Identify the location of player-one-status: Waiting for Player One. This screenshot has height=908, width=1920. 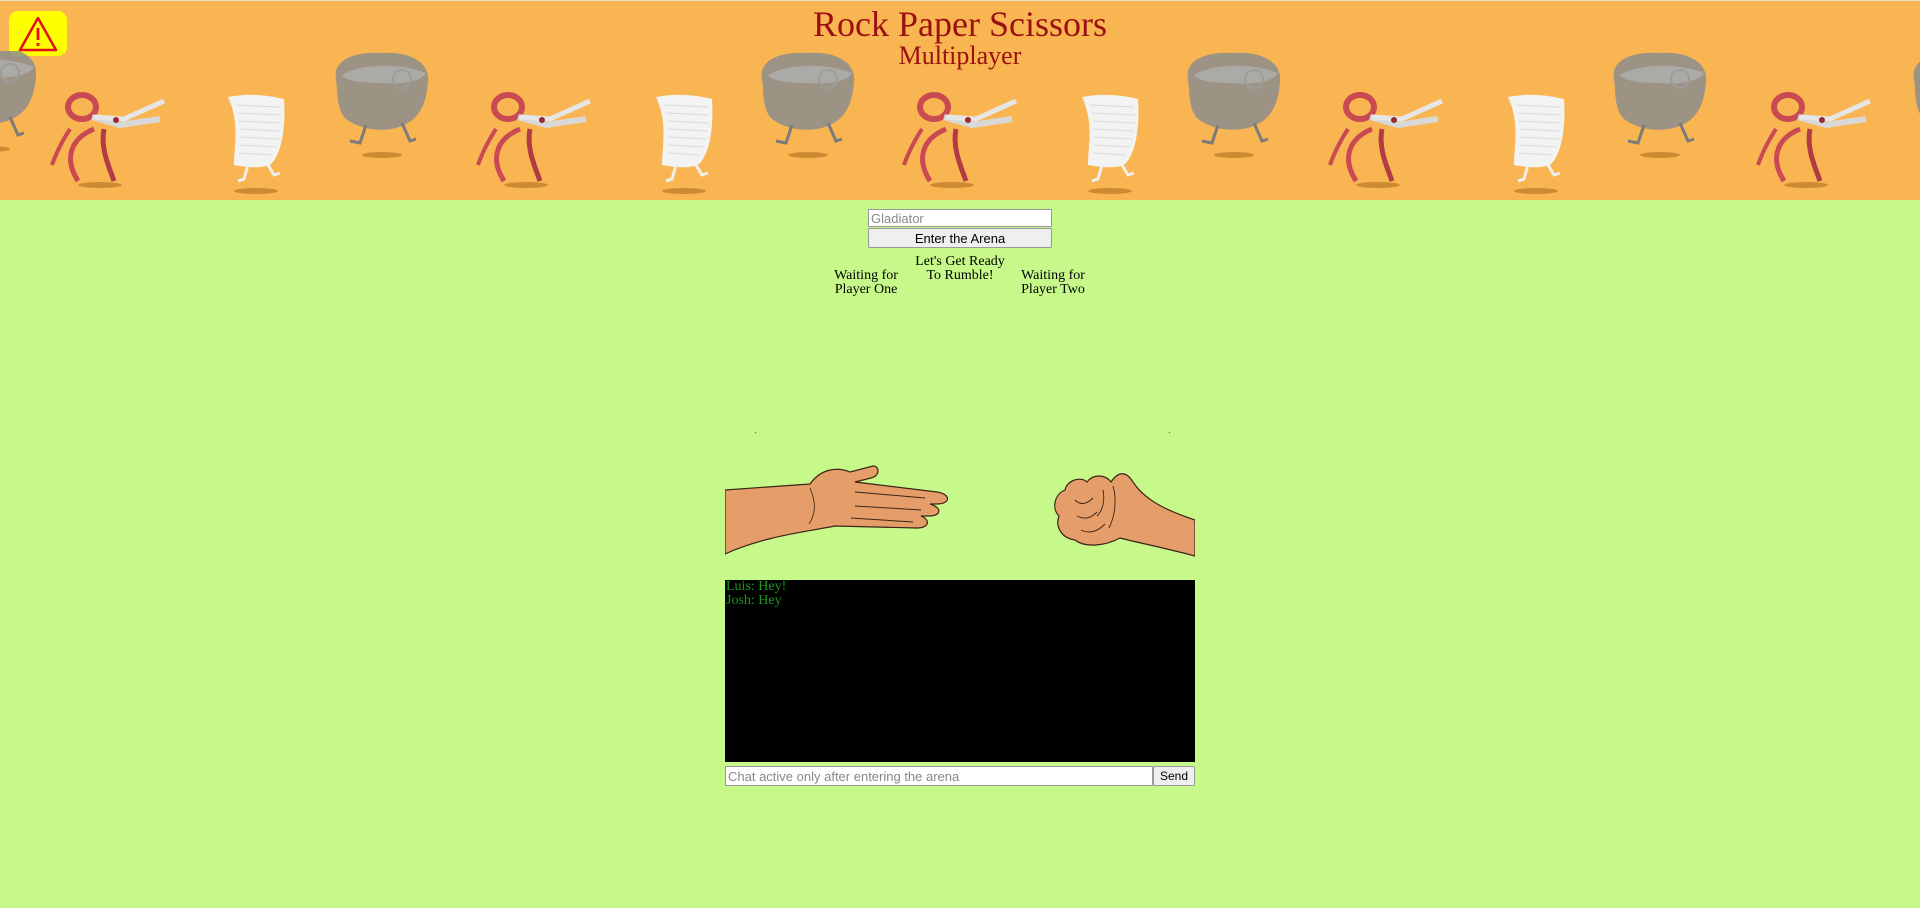
(866, 282).